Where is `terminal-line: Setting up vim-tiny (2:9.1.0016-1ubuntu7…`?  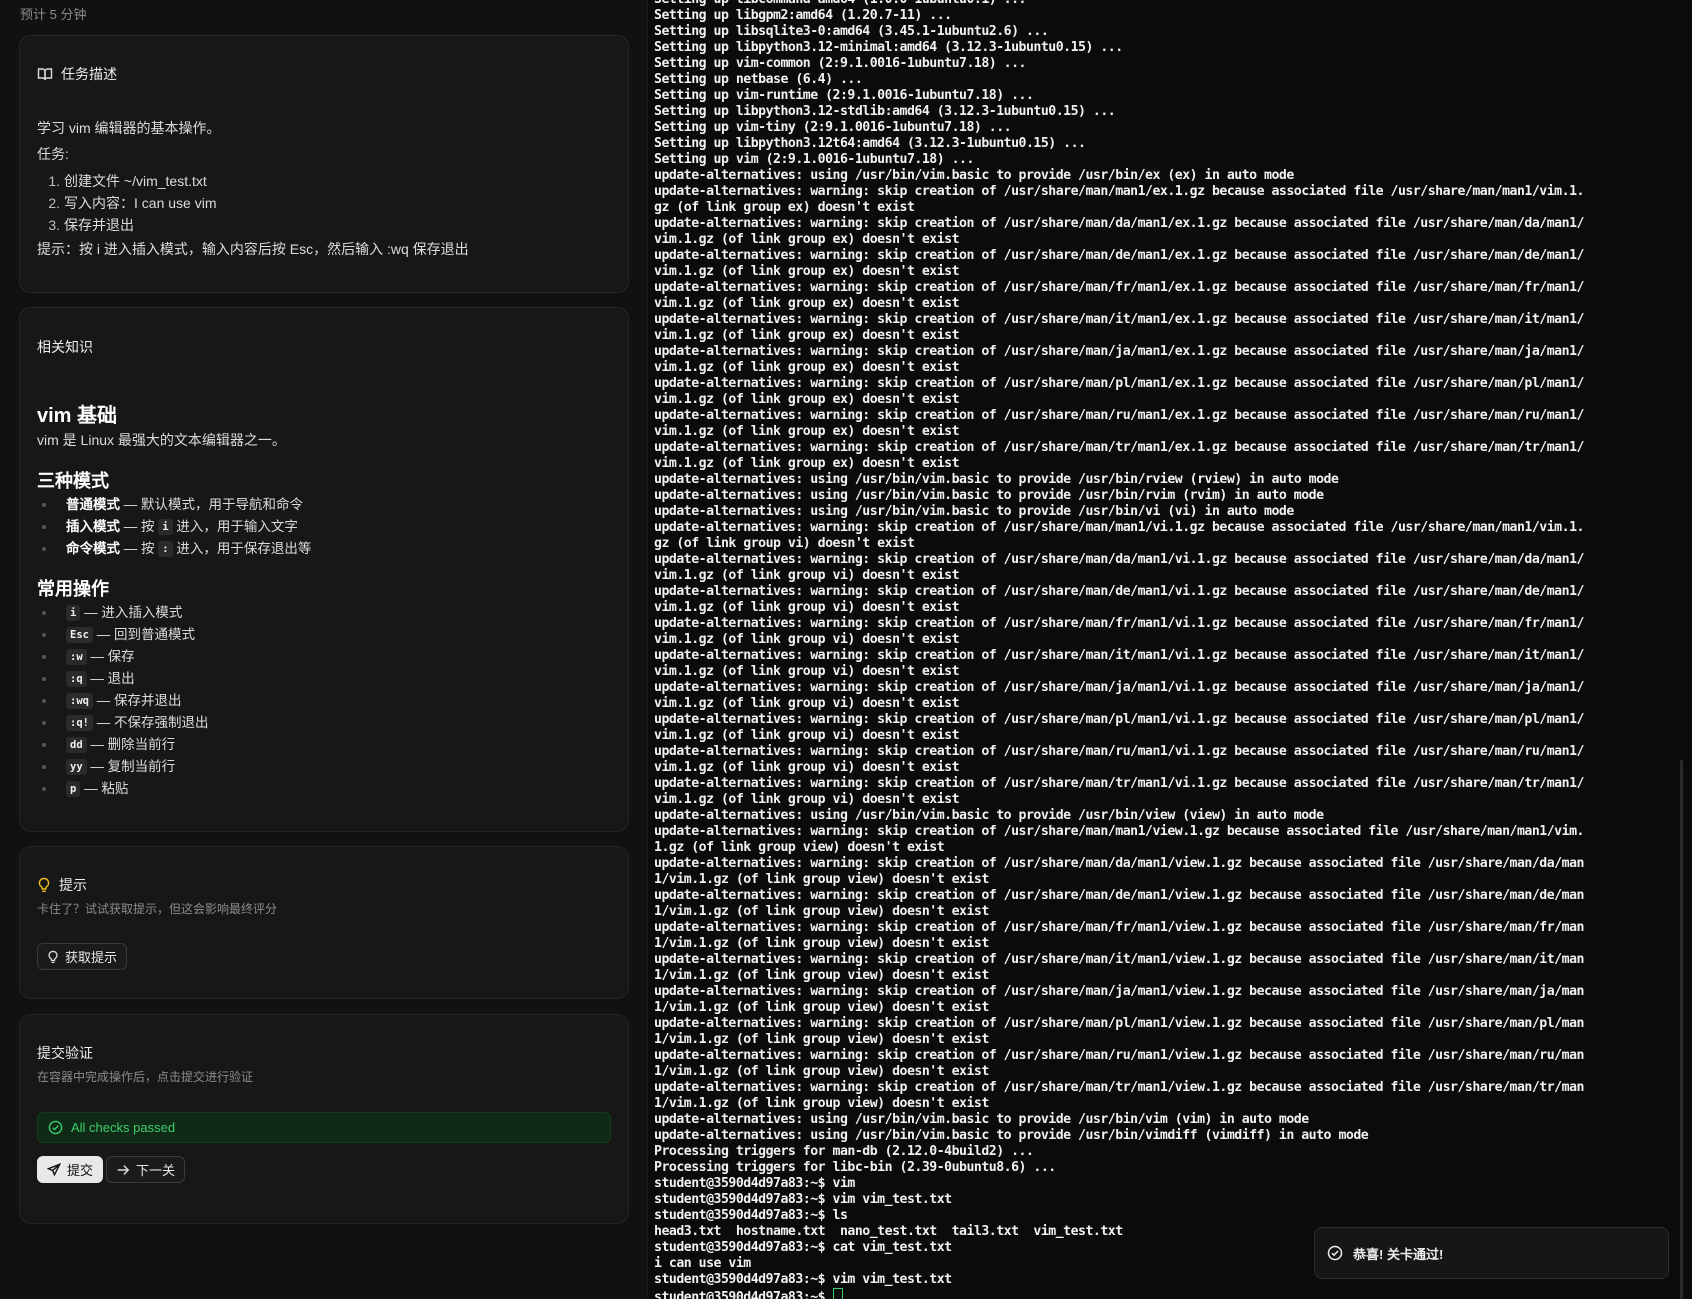 terminal-line: Setting up vim-tiny (2:9.1.0016-1ubuntu7… is located at coordinates (833, 127).